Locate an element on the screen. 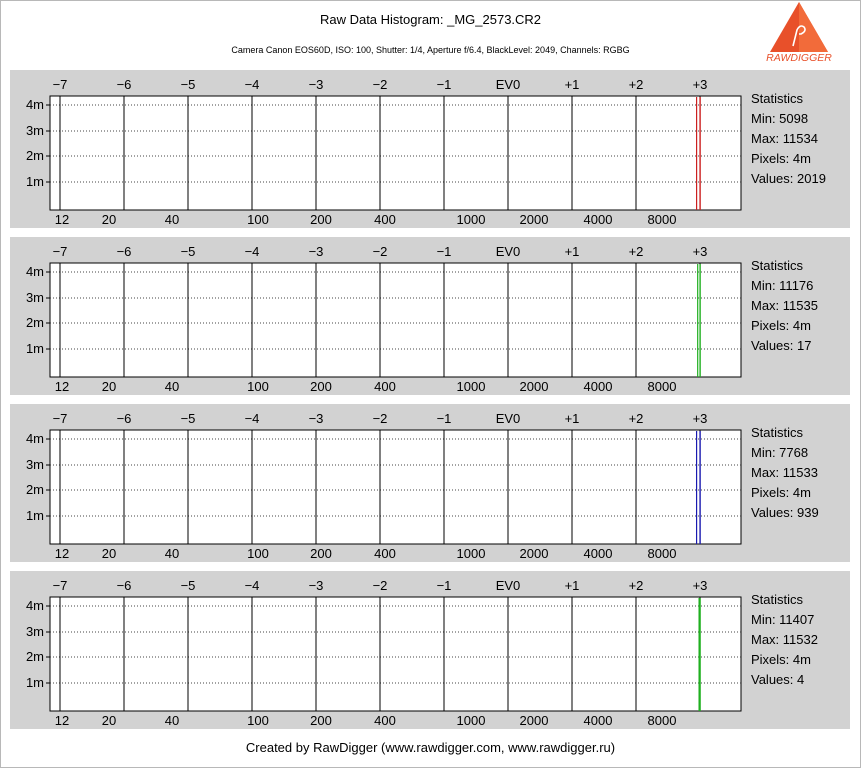  stat-min: Min: 11176 is located at coordinates (782, 285).